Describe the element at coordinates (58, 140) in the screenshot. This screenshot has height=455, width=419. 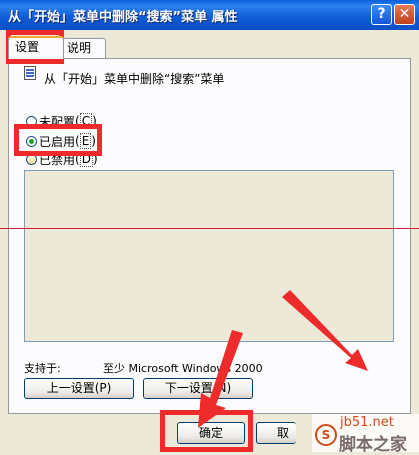
I see `highlight-enabled-option` at that location.